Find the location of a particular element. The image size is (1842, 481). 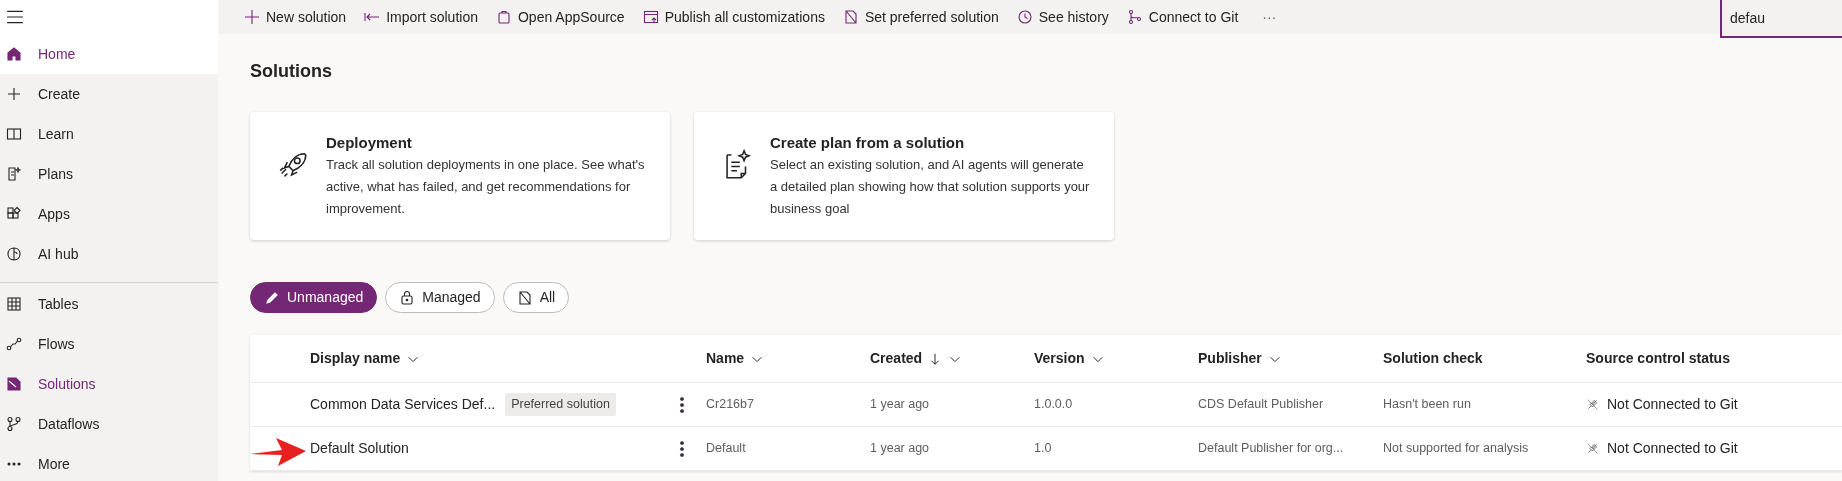

sparkle-document-icon is located at coordinates (14, 174).